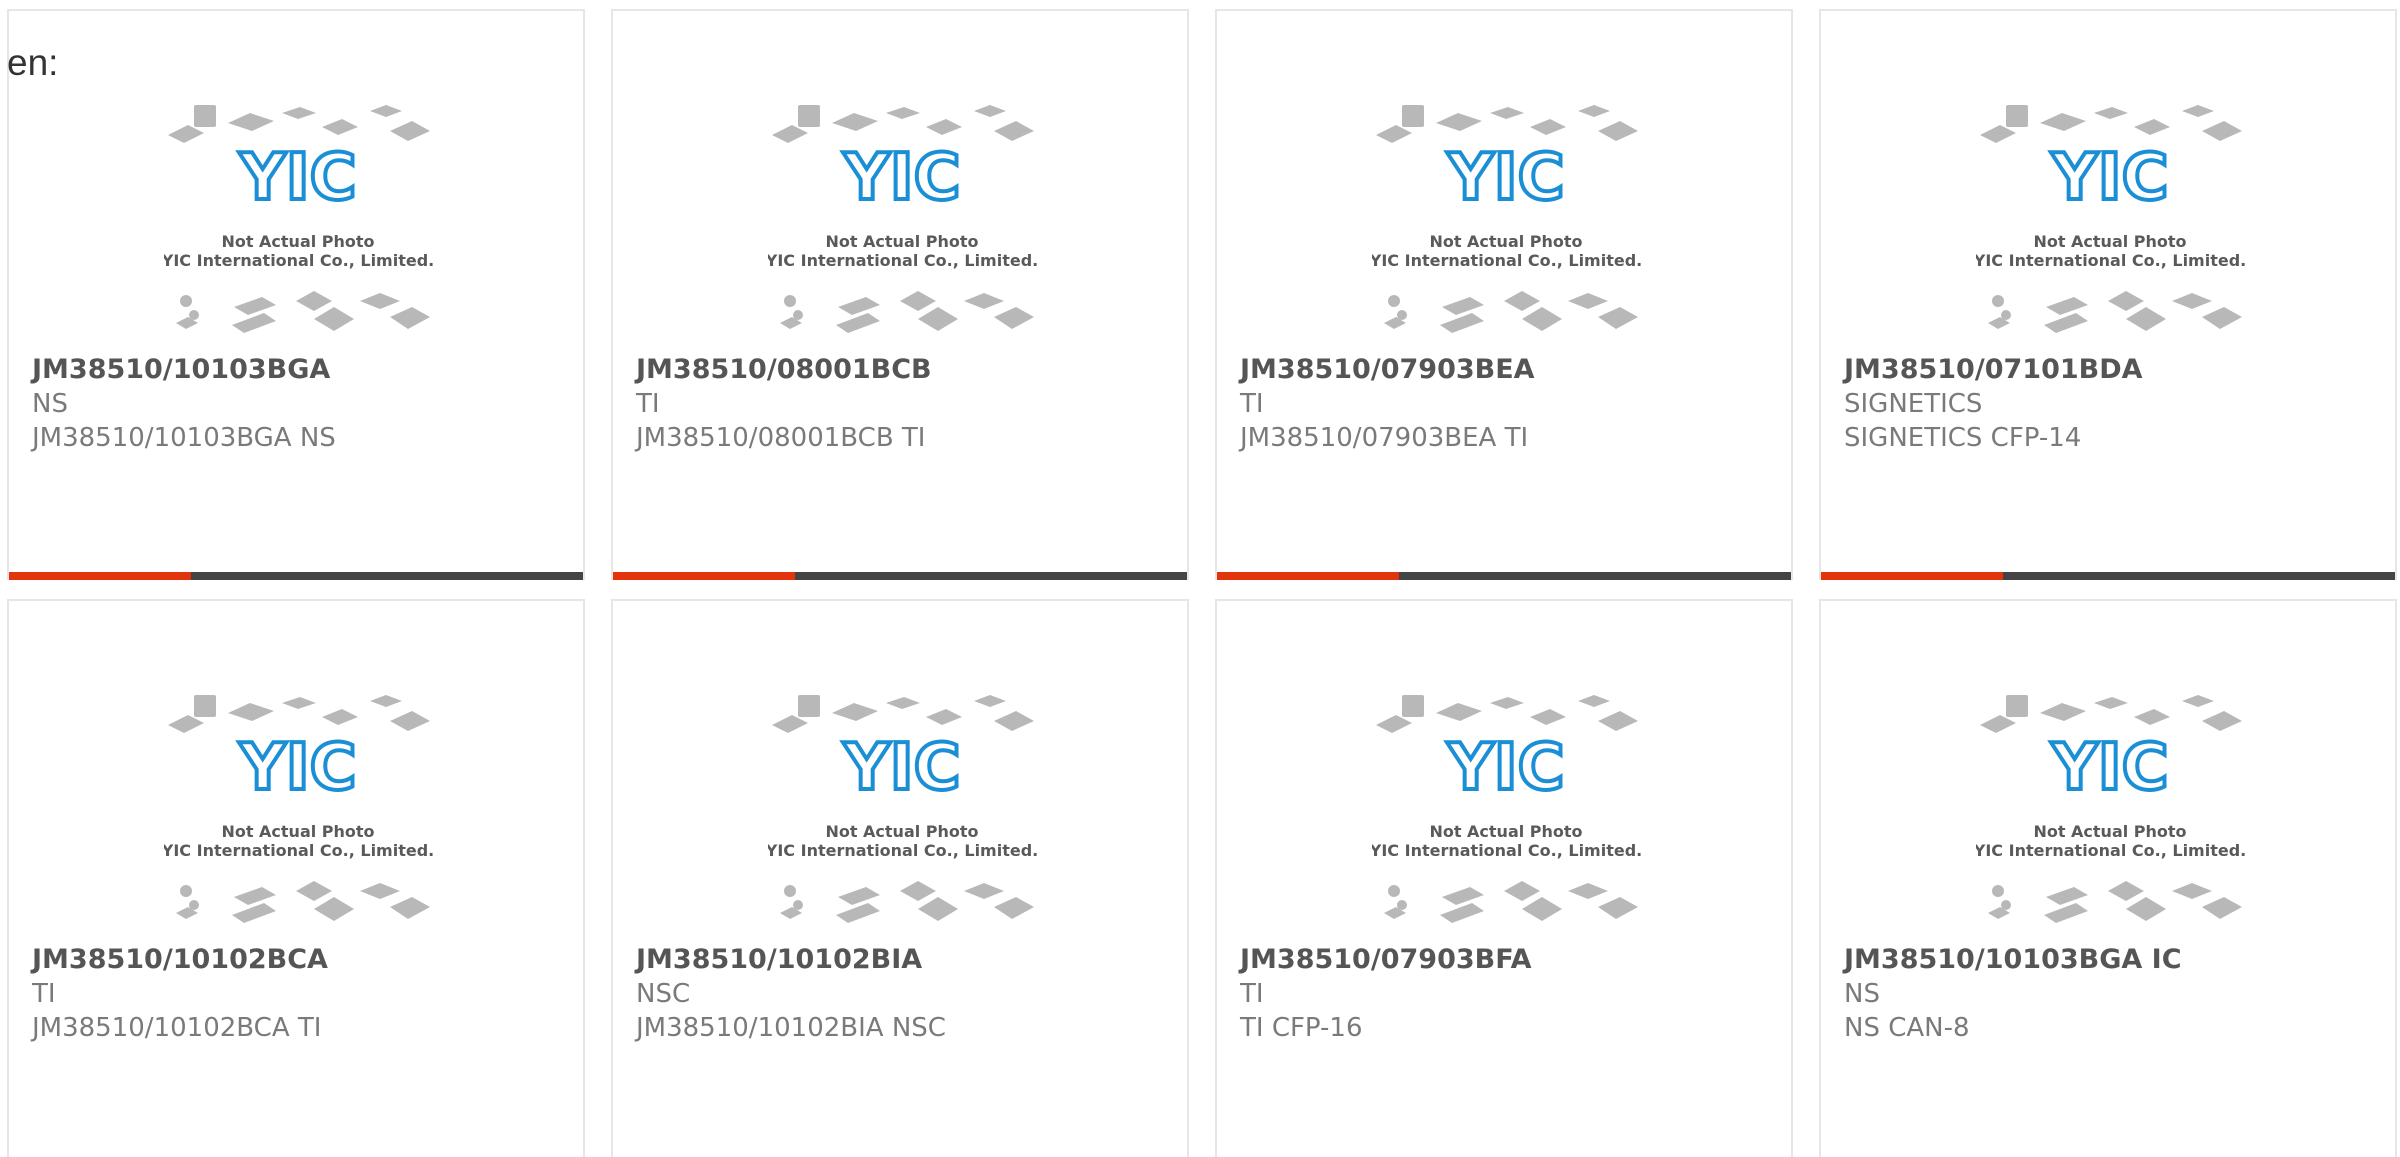 The width and height of the screenshot is (2400, 1157). Describe the element at coordinates (663, 994) in the screenshot. I see `manufacturer: NSC` at that location.